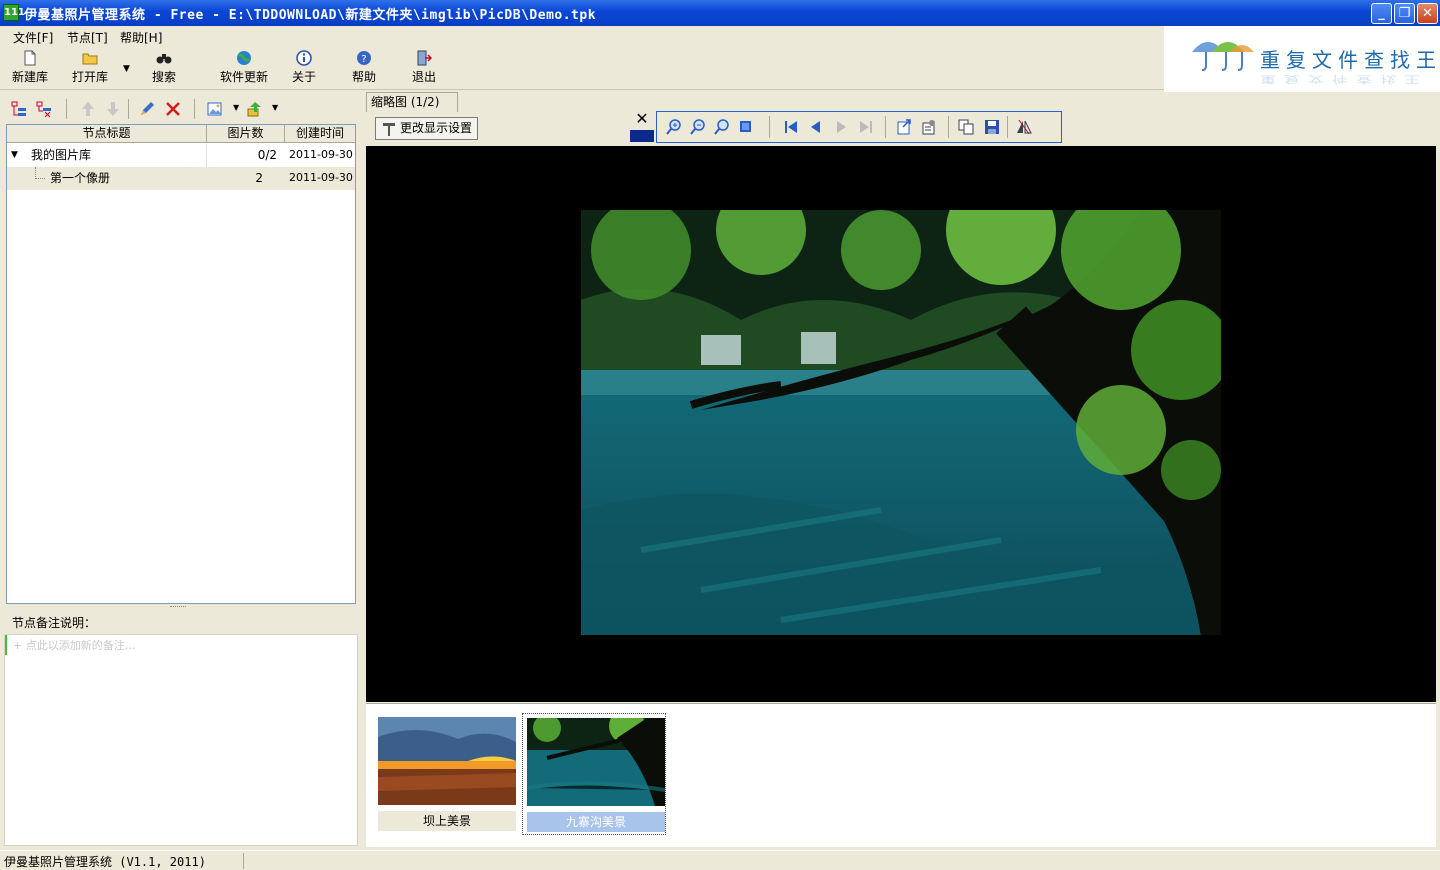 The height and width of the screenshot is (870, 1440). Describe the element at coordinates (206, 155) in the screenshot. I see `column-divider` at that location.